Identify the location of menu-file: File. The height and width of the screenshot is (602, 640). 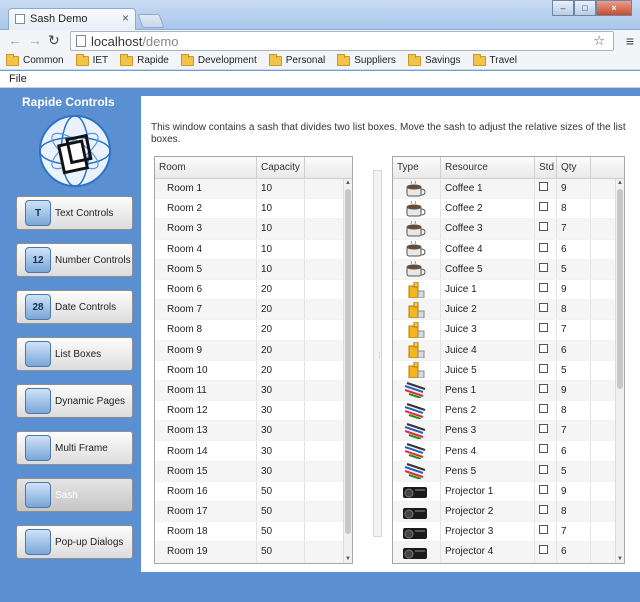
(18, 79).